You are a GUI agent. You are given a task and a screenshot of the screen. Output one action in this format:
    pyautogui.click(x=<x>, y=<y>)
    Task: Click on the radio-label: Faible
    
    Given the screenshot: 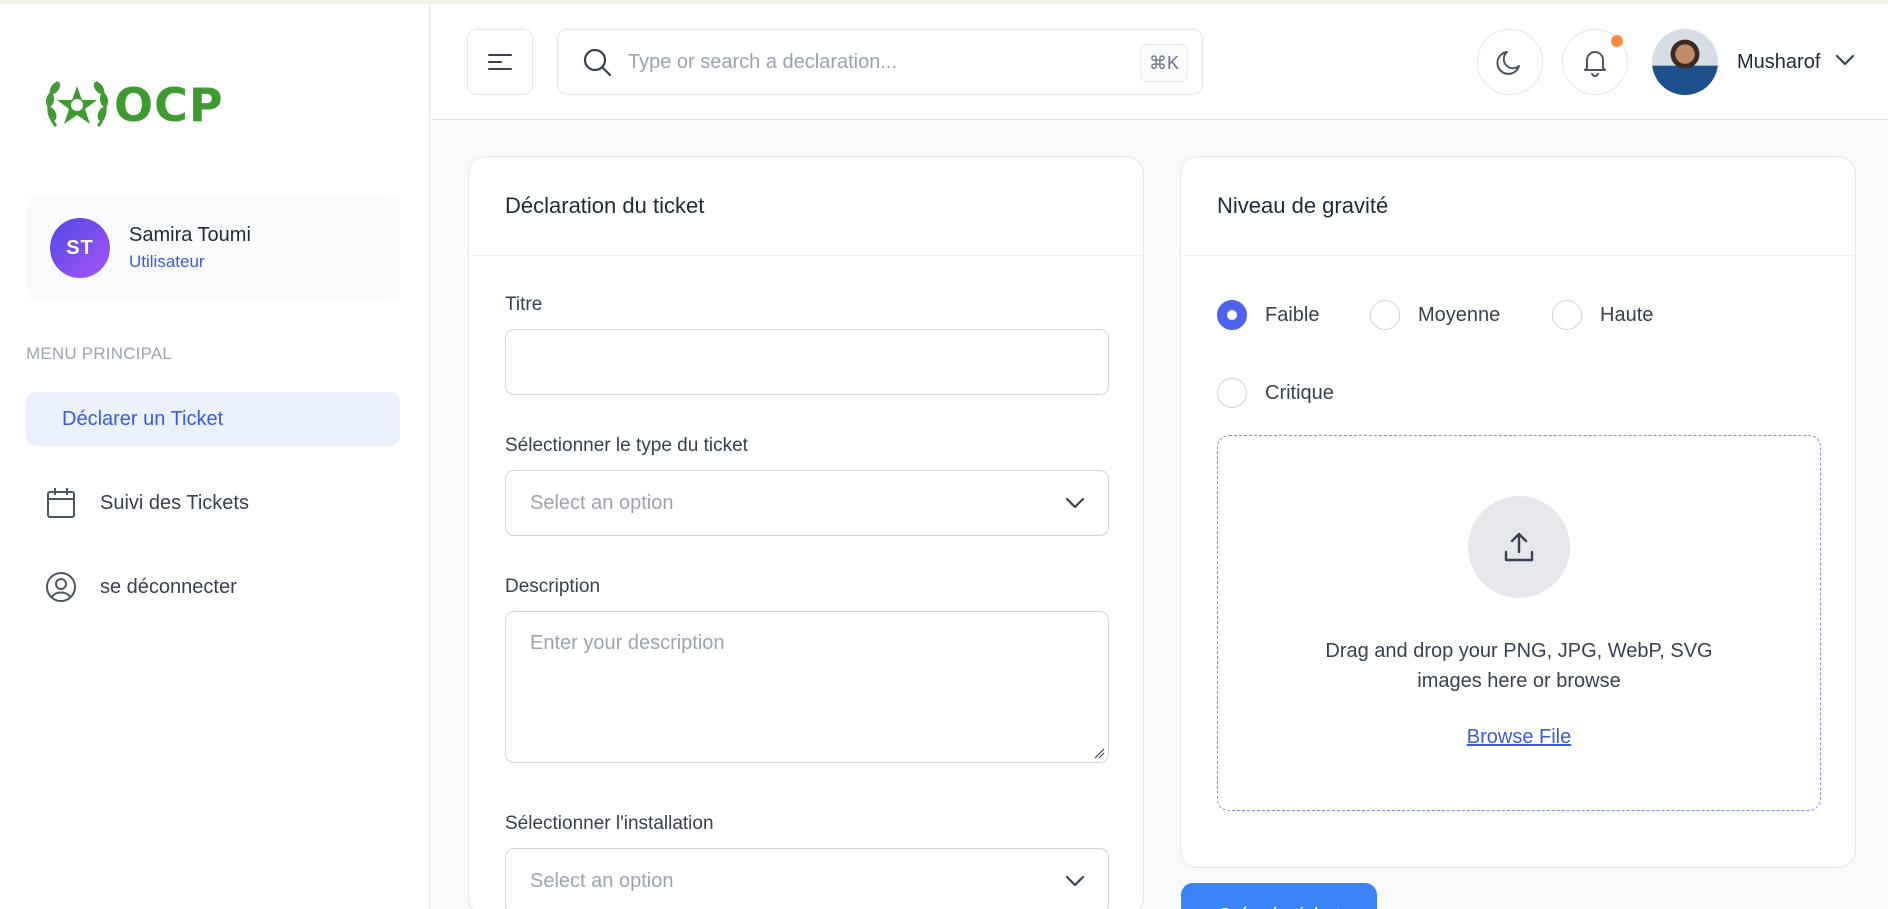 What is the action you would take?
    pyautogui.click(x=1292, y=314)
    